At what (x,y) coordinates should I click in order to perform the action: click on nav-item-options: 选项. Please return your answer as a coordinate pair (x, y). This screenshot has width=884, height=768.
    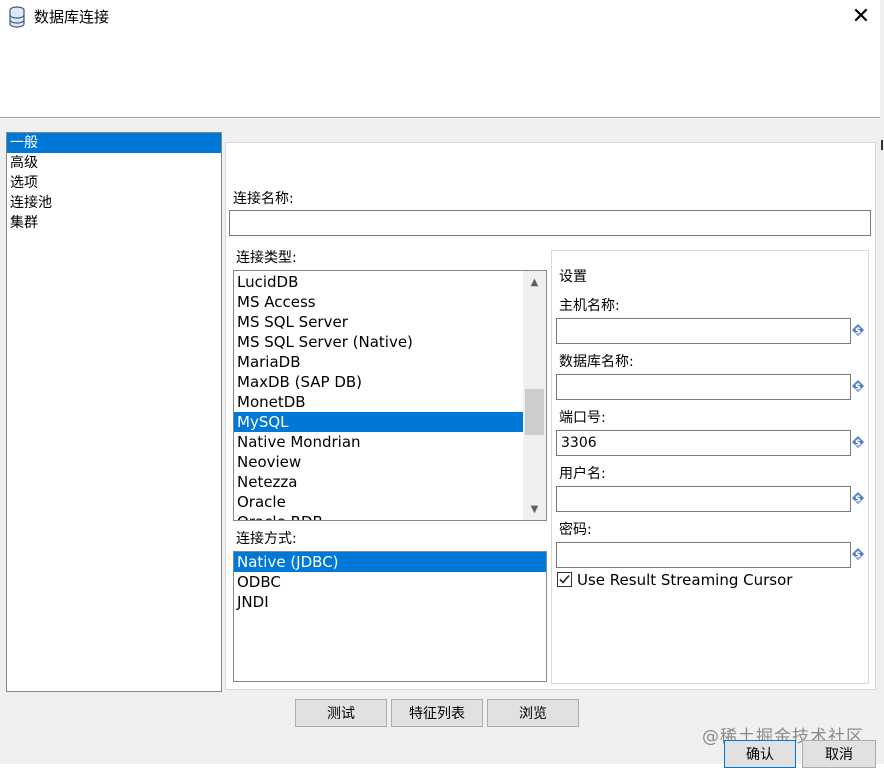
    Looking at the image, I should click on (114, 183).